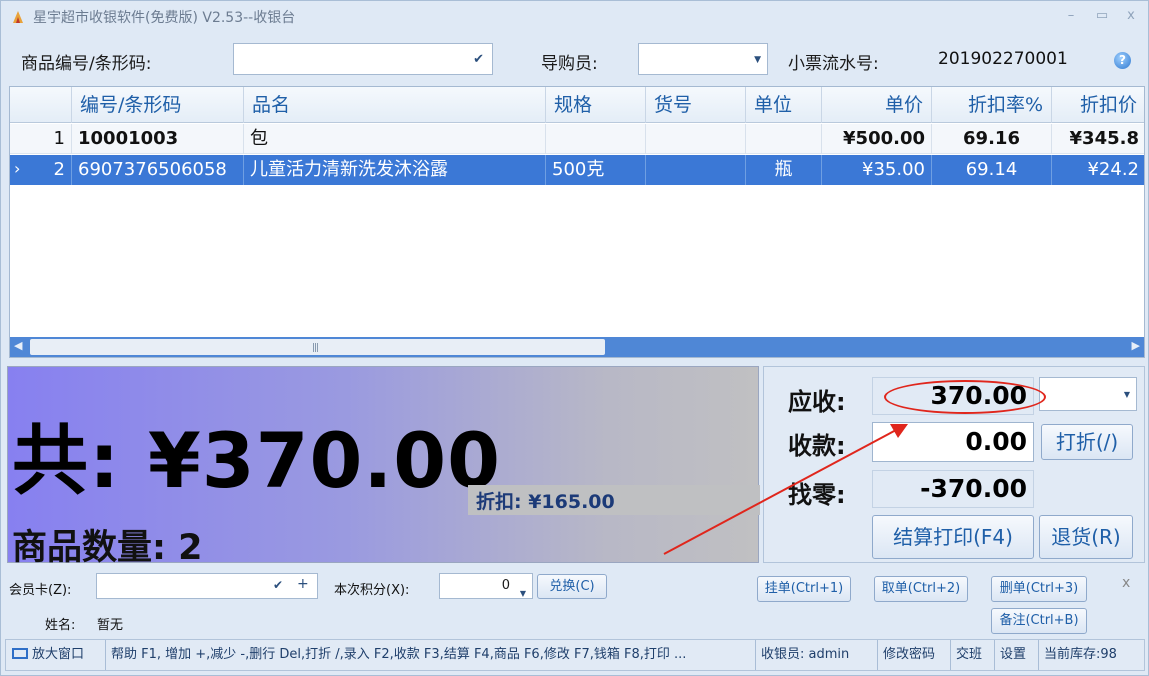 This screenshot has width=1149, height=676. I want to click on cell-unit: 瓶, so click(784, 170).